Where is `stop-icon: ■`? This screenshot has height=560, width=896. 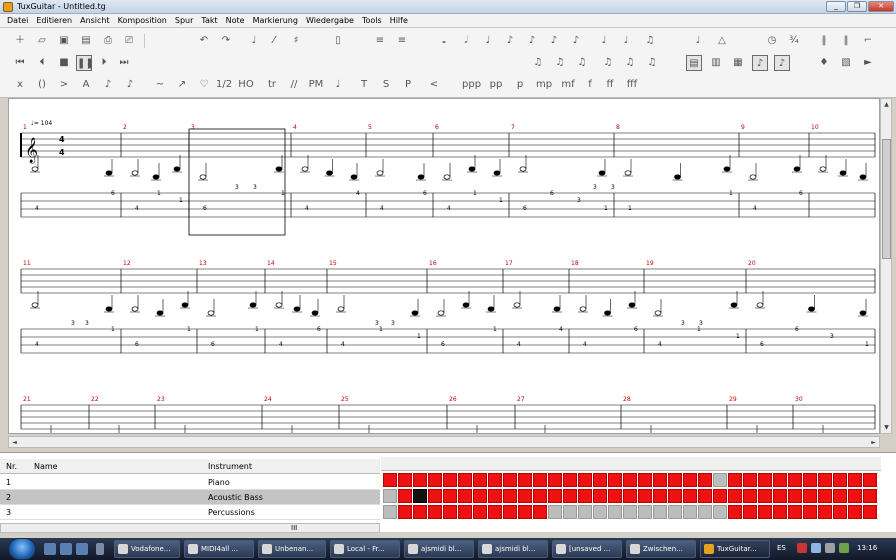 stop-icon: ■ is located at coordinates (64, 63).